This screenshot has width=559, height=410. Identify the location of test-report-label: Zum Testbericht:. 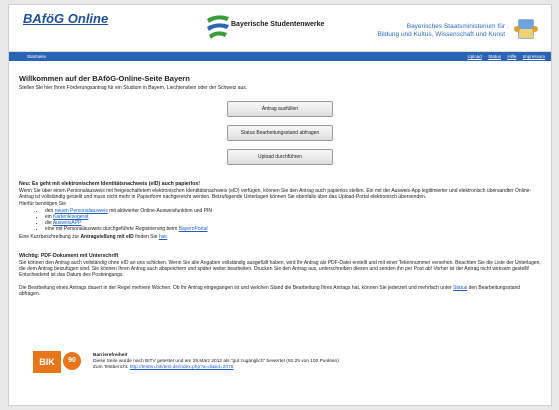
(111, 367).